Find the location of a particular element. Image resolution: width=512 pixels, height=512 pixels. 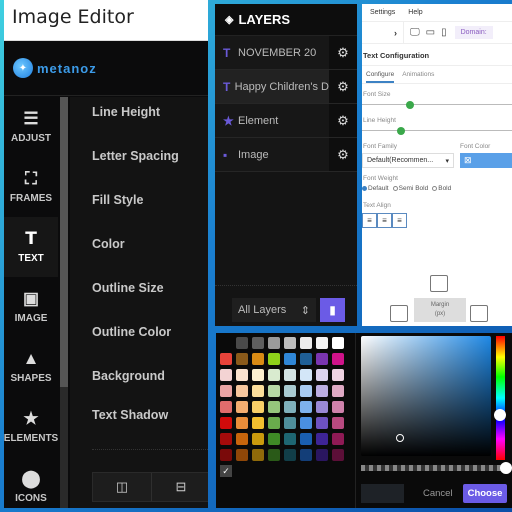

choose-button: Choose is located at coordinates (485, 493).